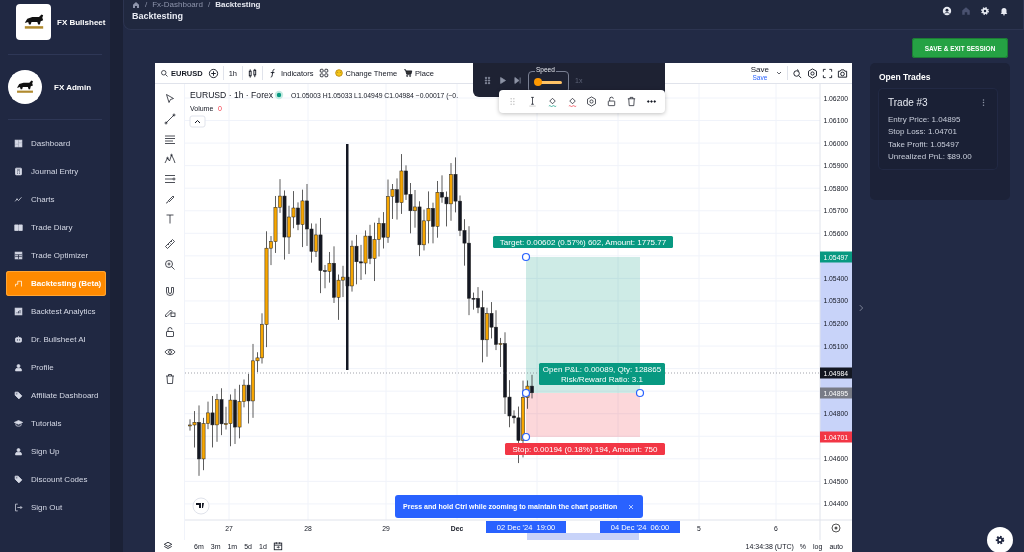 This screenshot has width=1024, height=552. I want to click on settings-button, so click(1000, 539).